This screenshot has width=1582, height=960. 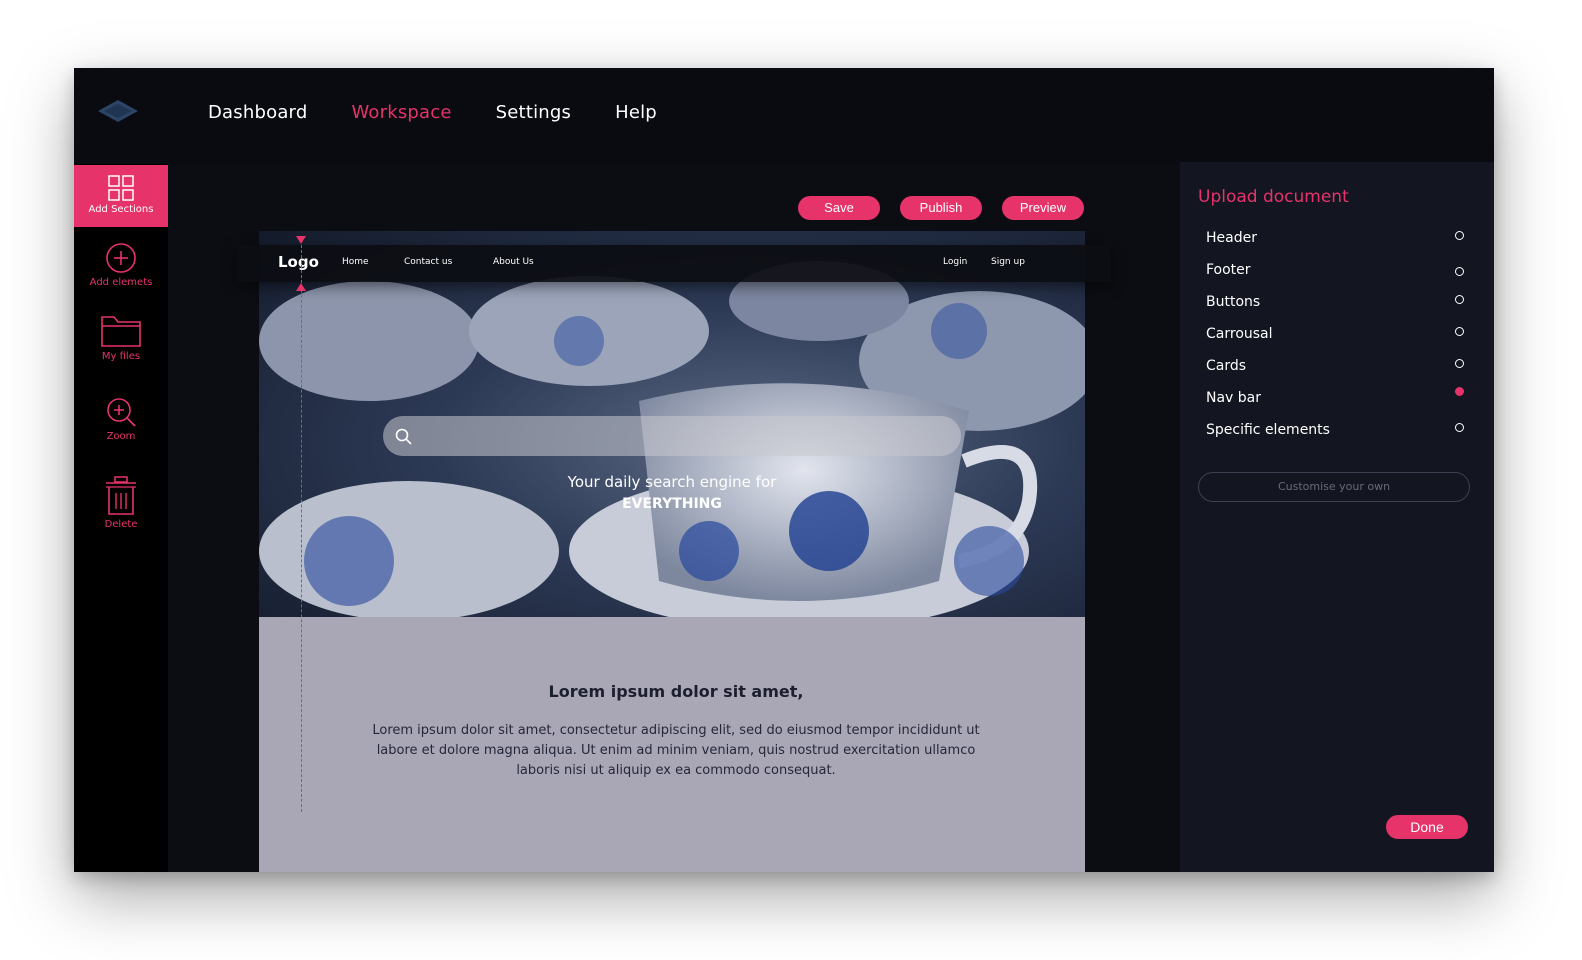 What do you see at coordinates (355, 262) in the screenshot?
I see `site-link-home: Home` at bounding box center [355, 262].